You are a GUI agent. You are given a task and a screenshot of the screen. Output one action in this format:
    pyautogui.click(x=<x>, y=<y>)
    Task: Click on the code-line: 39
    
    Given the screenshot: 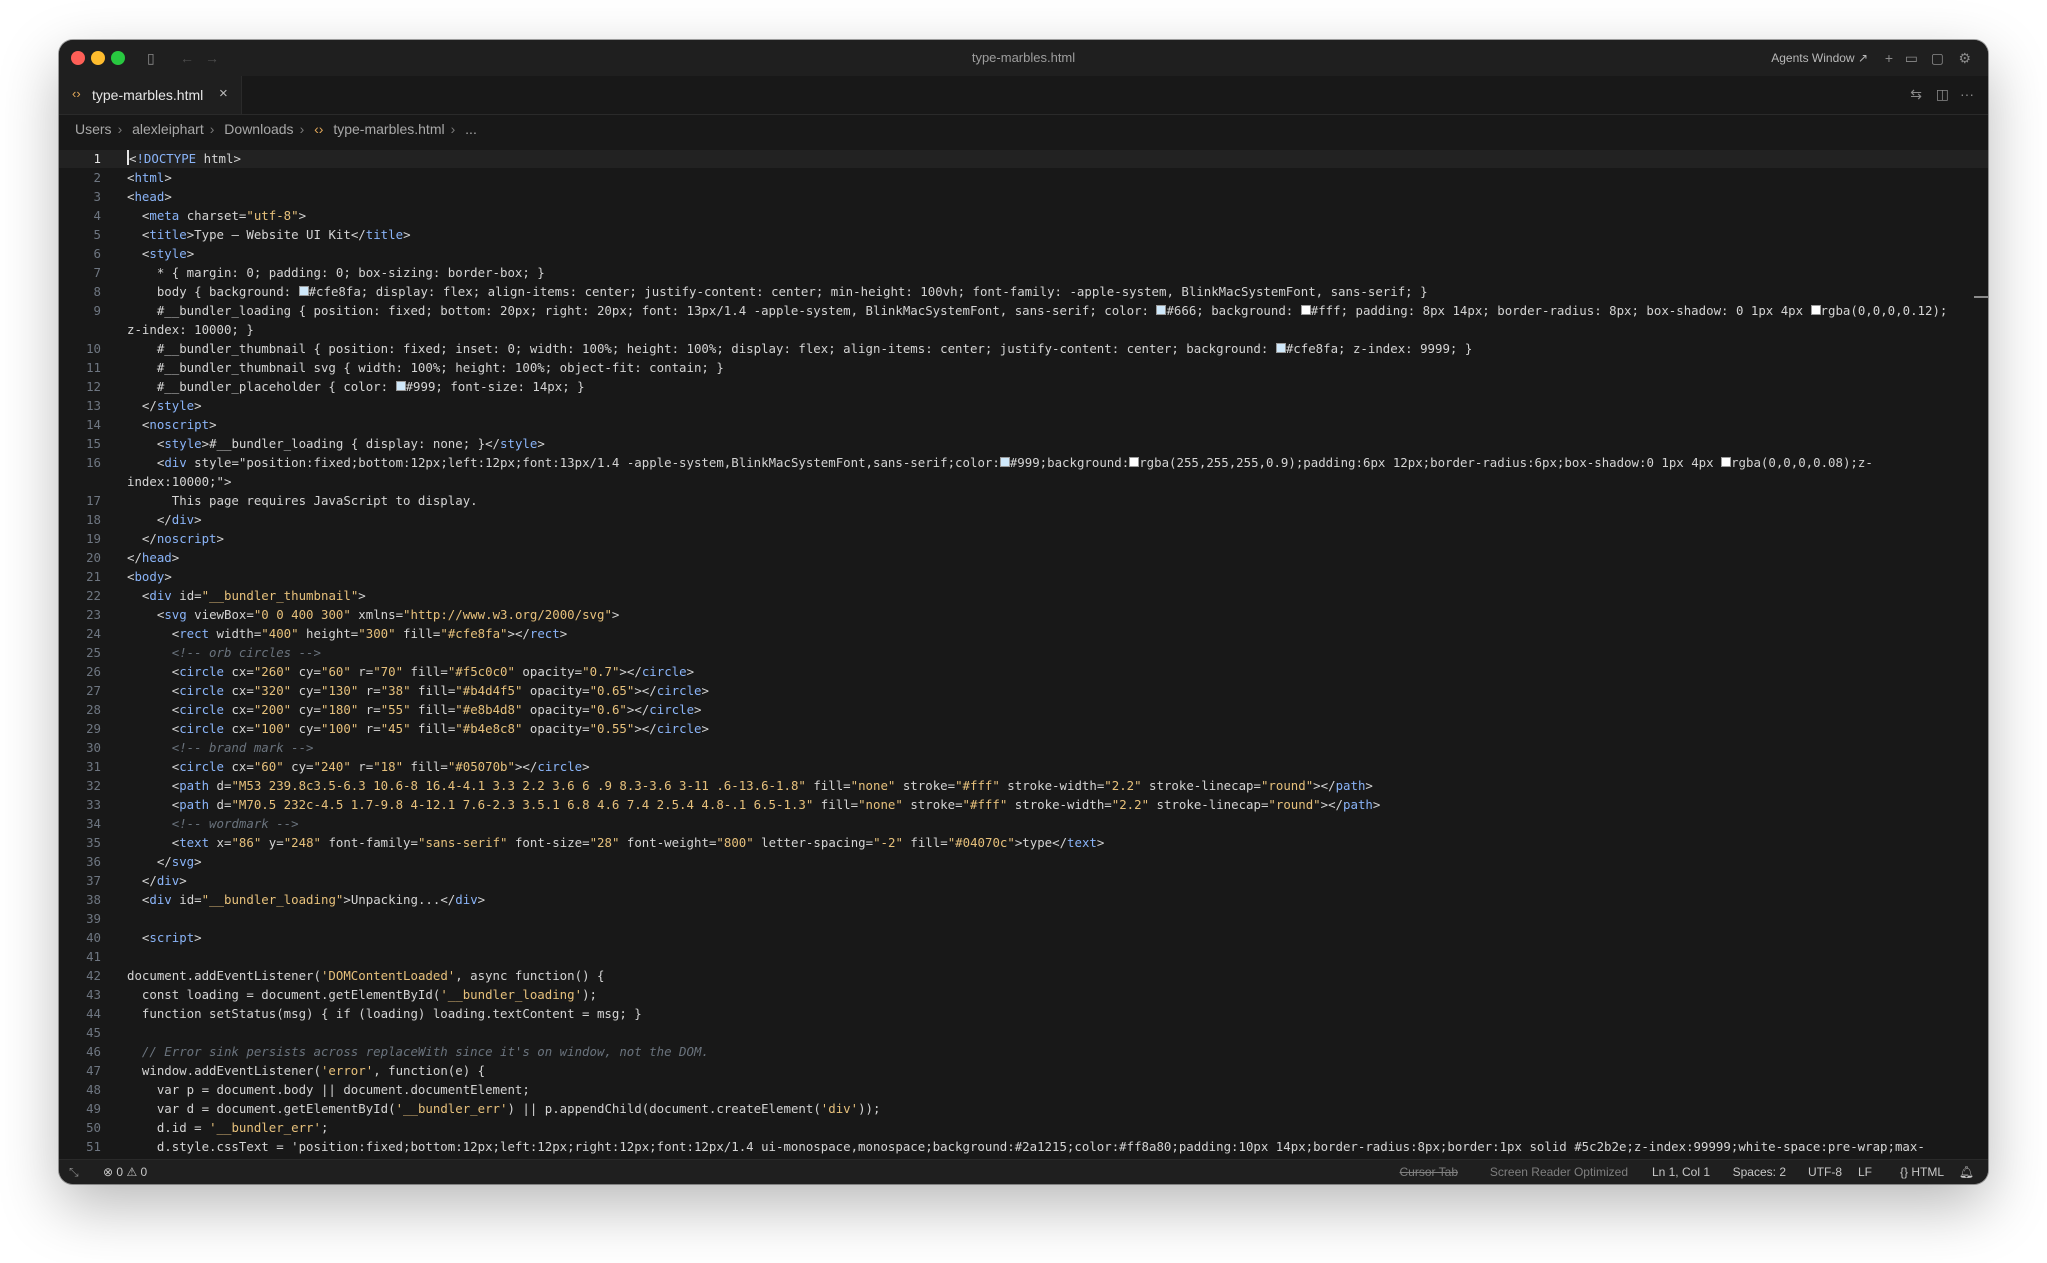 What is the action you would take?
    pyautogui.click(x=1023, y=919)
    